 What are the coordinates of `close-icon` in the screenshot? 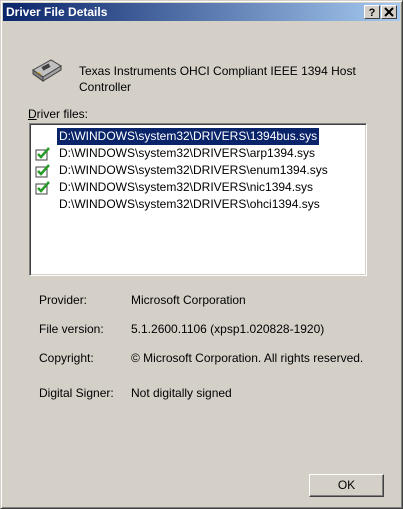 It's located at (389, 12).